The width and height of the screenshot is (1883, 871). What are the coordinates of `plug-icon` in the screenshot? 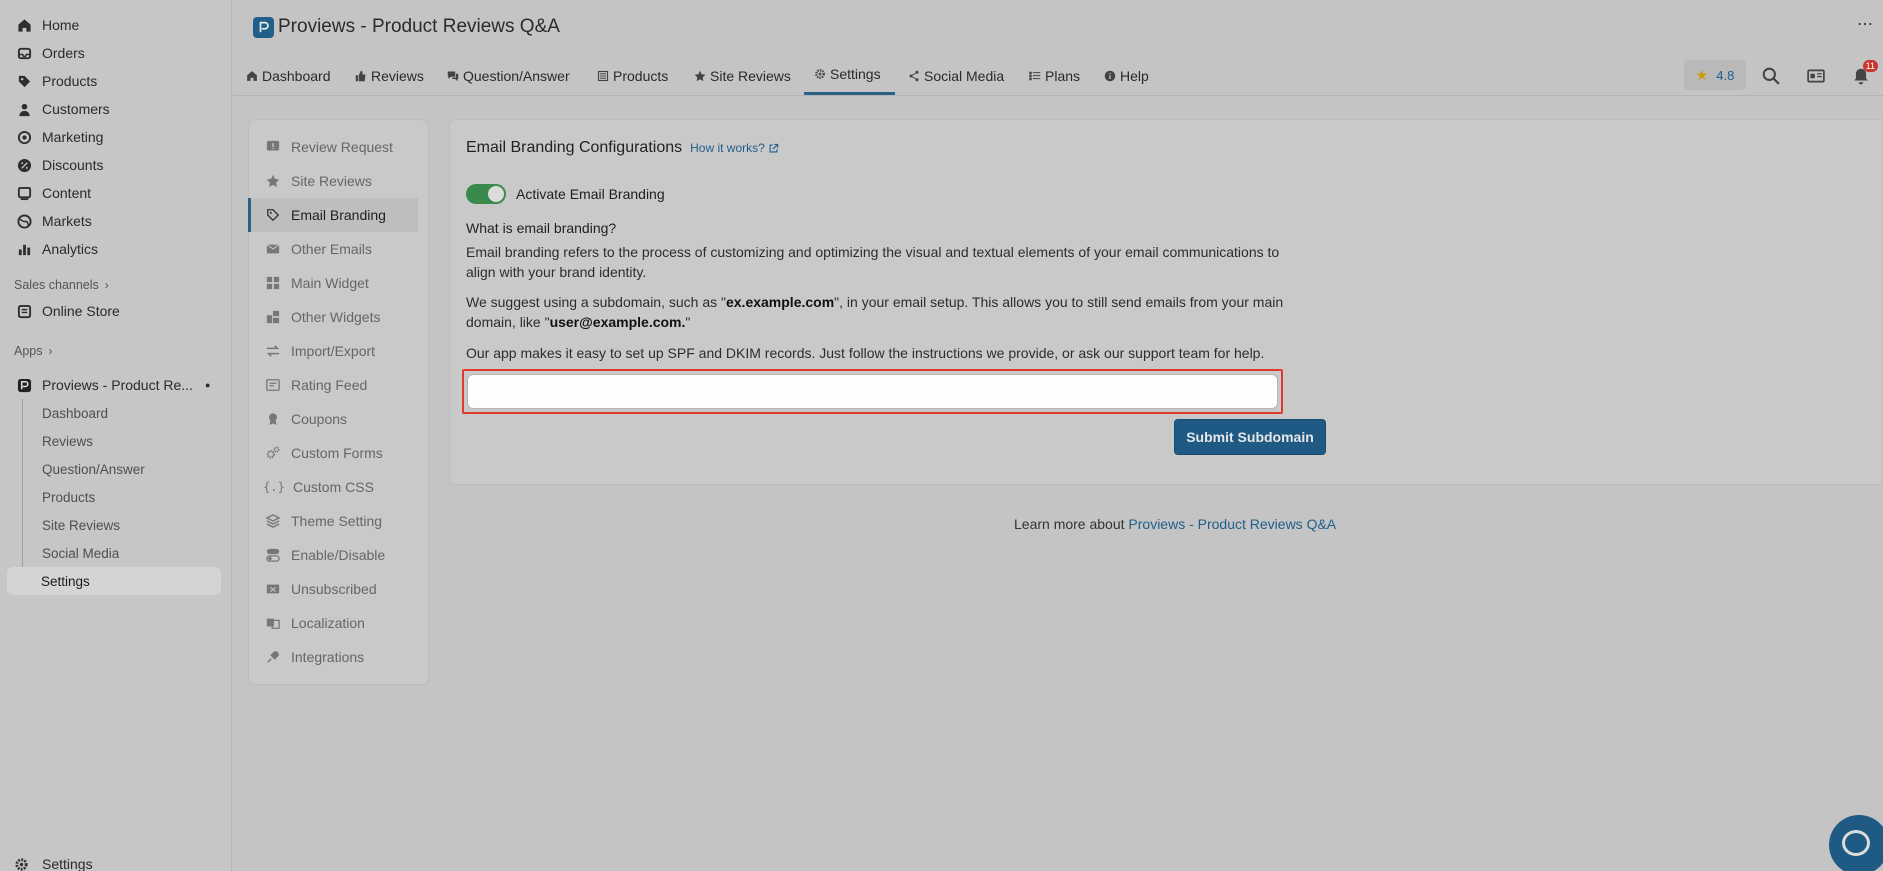 It's located at (273, 657).